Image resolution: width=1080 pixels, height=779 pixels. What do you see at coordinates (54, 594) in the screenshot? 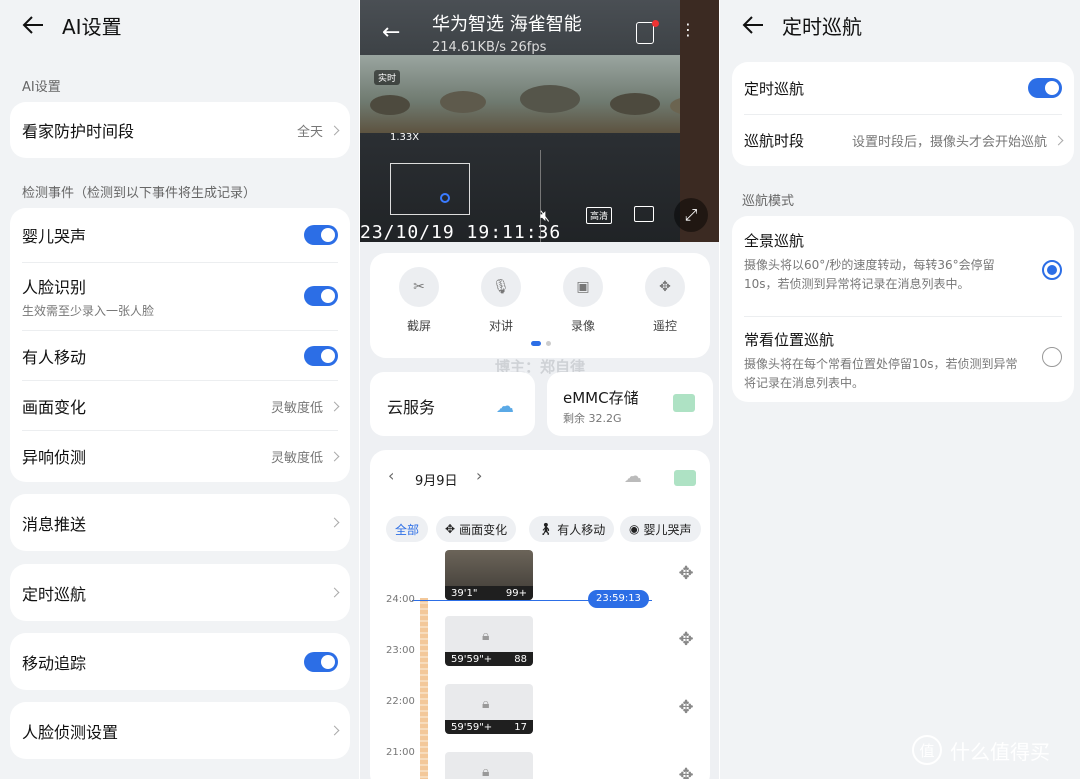
I see `cruise-label: 定时巡航` at bounding box center [54, 594].